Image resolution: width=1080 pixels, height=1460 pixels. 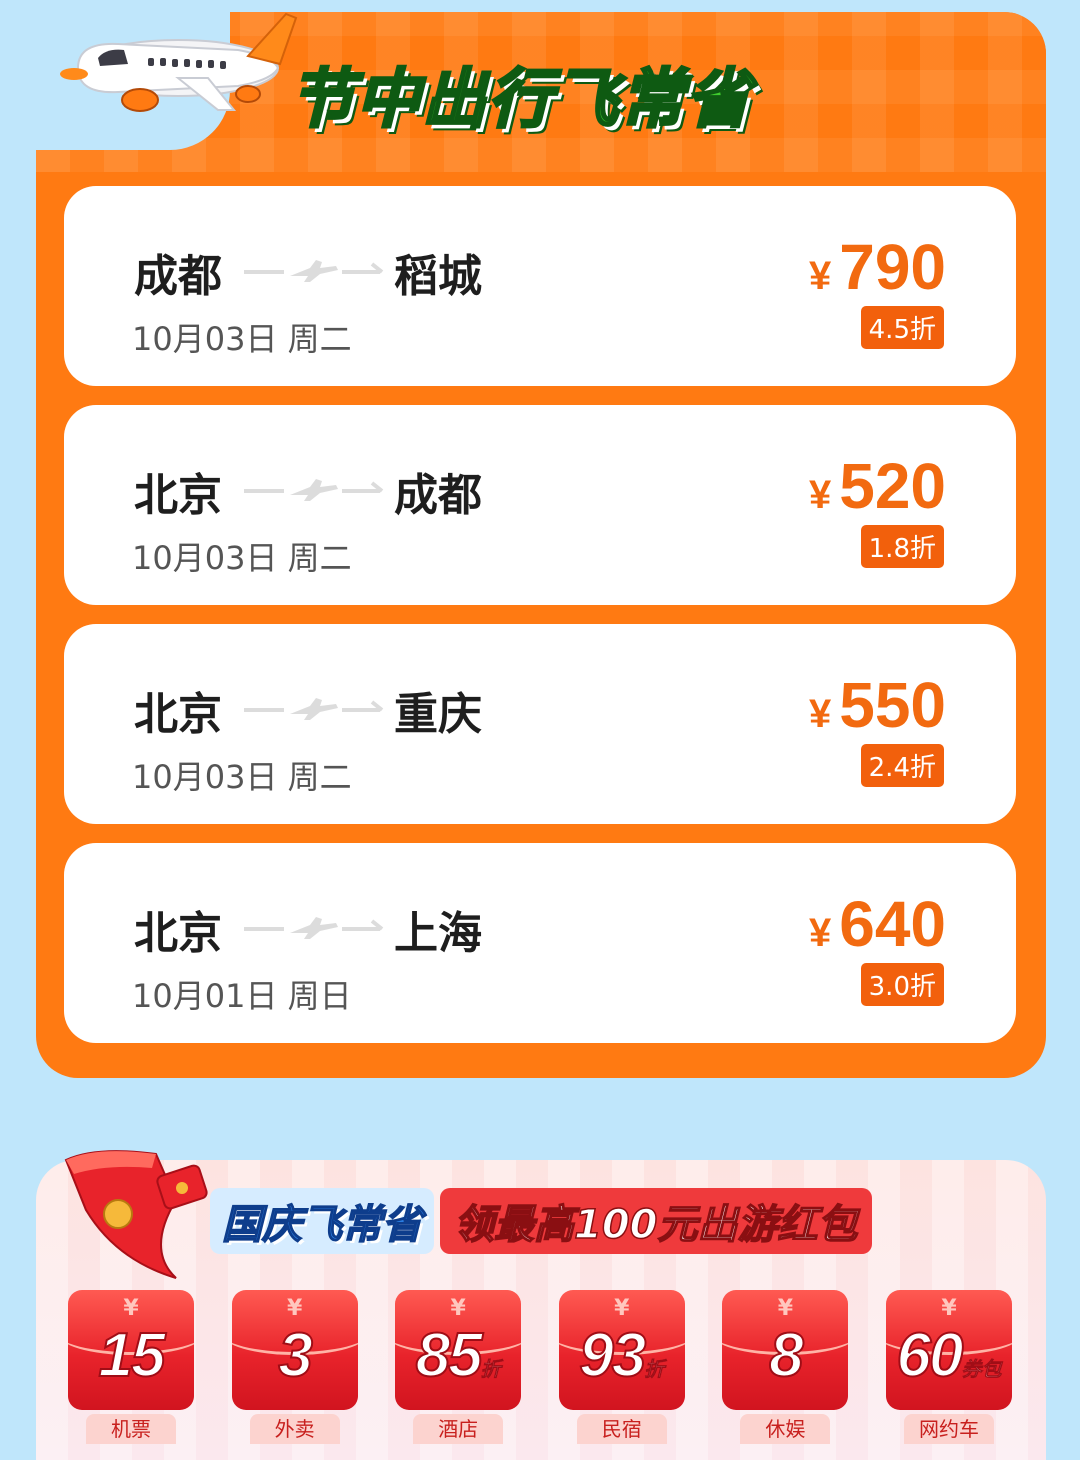 I want to click on value-number: 85, so click(x=449, y=1355).